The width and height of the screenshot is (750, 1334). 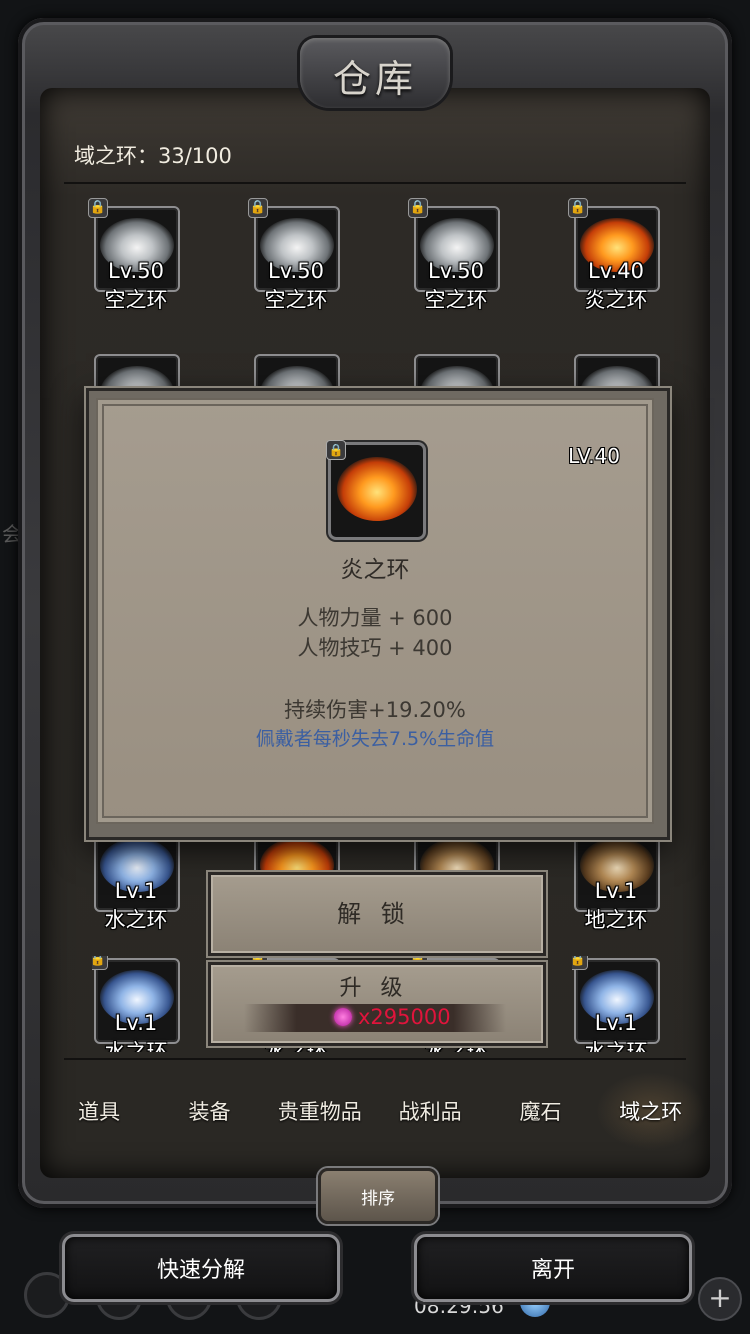 What do you see at coordinates (430, 1111) in the screenshot?
I see `tab-loot: 战利品` at bounding box center [430, 1111].